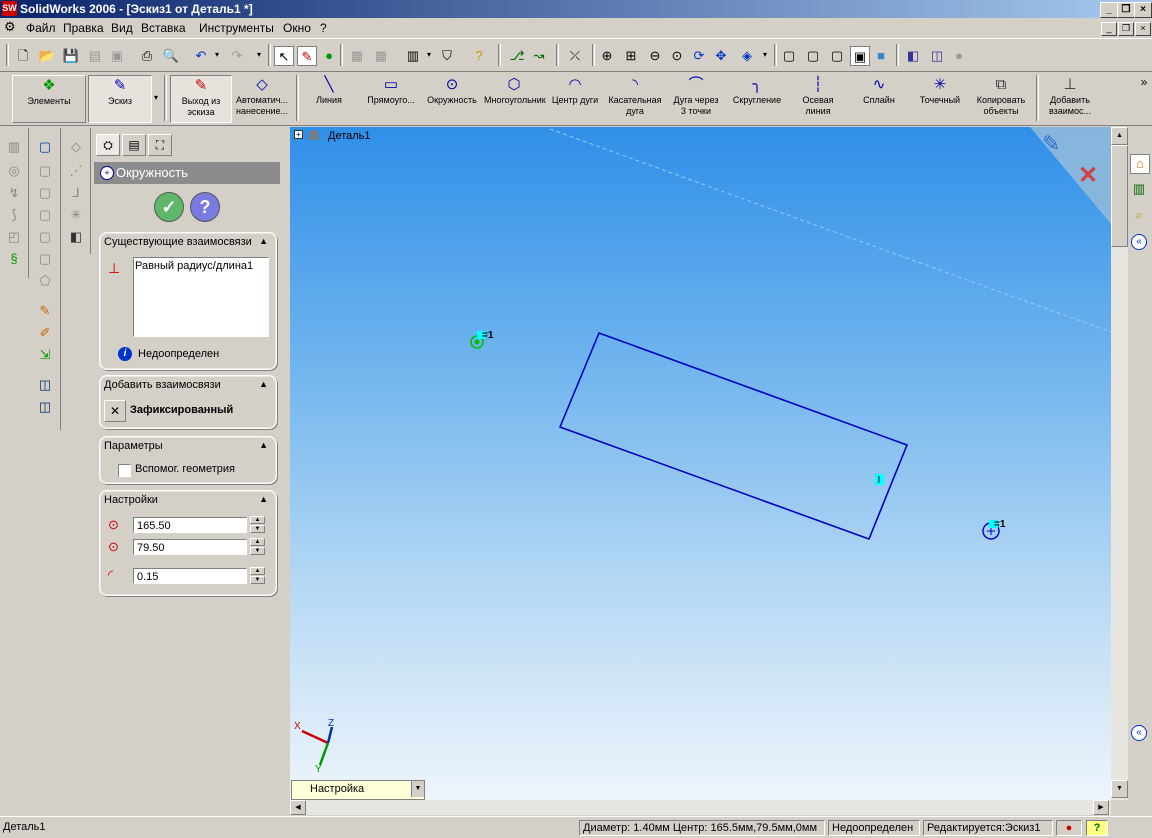 The height and width of the screenshot is (838, 1152). I want to click on coordinate-icon: ⅃, so click(76, 193).